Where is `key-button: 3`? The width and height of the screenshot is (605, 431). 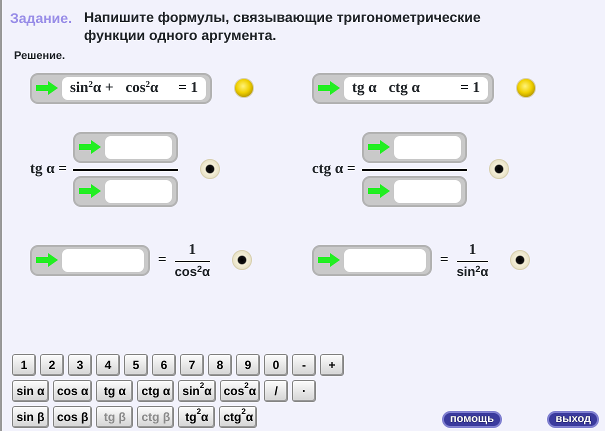 key-button: 3 is located at coordinates (80, 365).